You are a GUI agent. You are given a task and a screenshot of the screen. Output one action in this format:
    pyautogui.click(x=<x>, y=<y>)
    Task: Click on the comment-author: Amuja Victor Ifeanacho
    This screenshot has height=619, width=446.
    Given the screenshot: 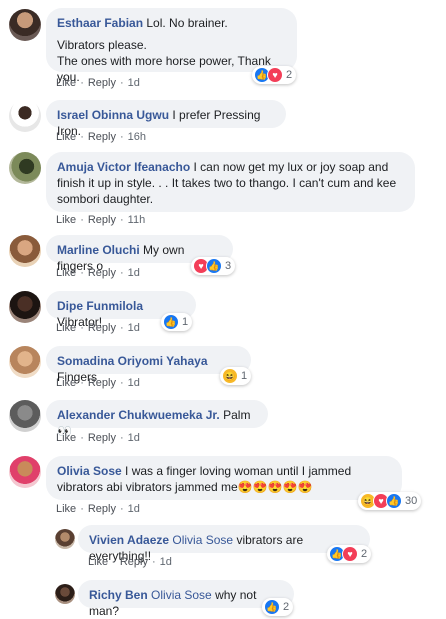 What is the action you would take?
    pyautogui.click(x=123, y=167)
    